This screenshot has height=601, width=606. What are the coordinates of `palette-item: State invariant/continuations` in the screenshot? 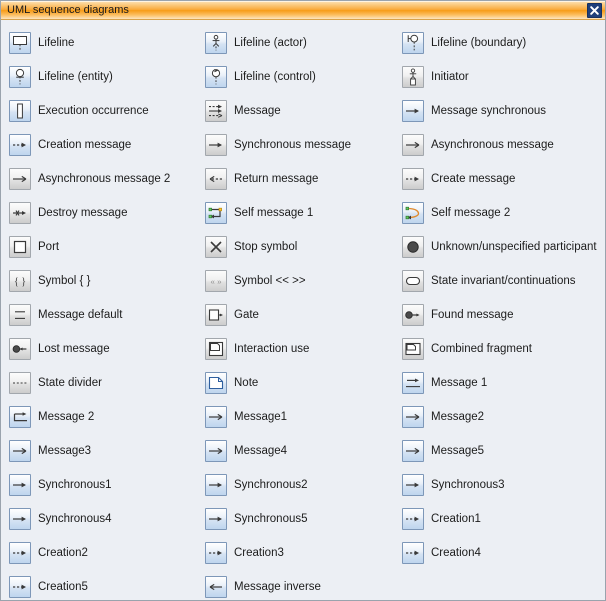 It's located at (503, 281).